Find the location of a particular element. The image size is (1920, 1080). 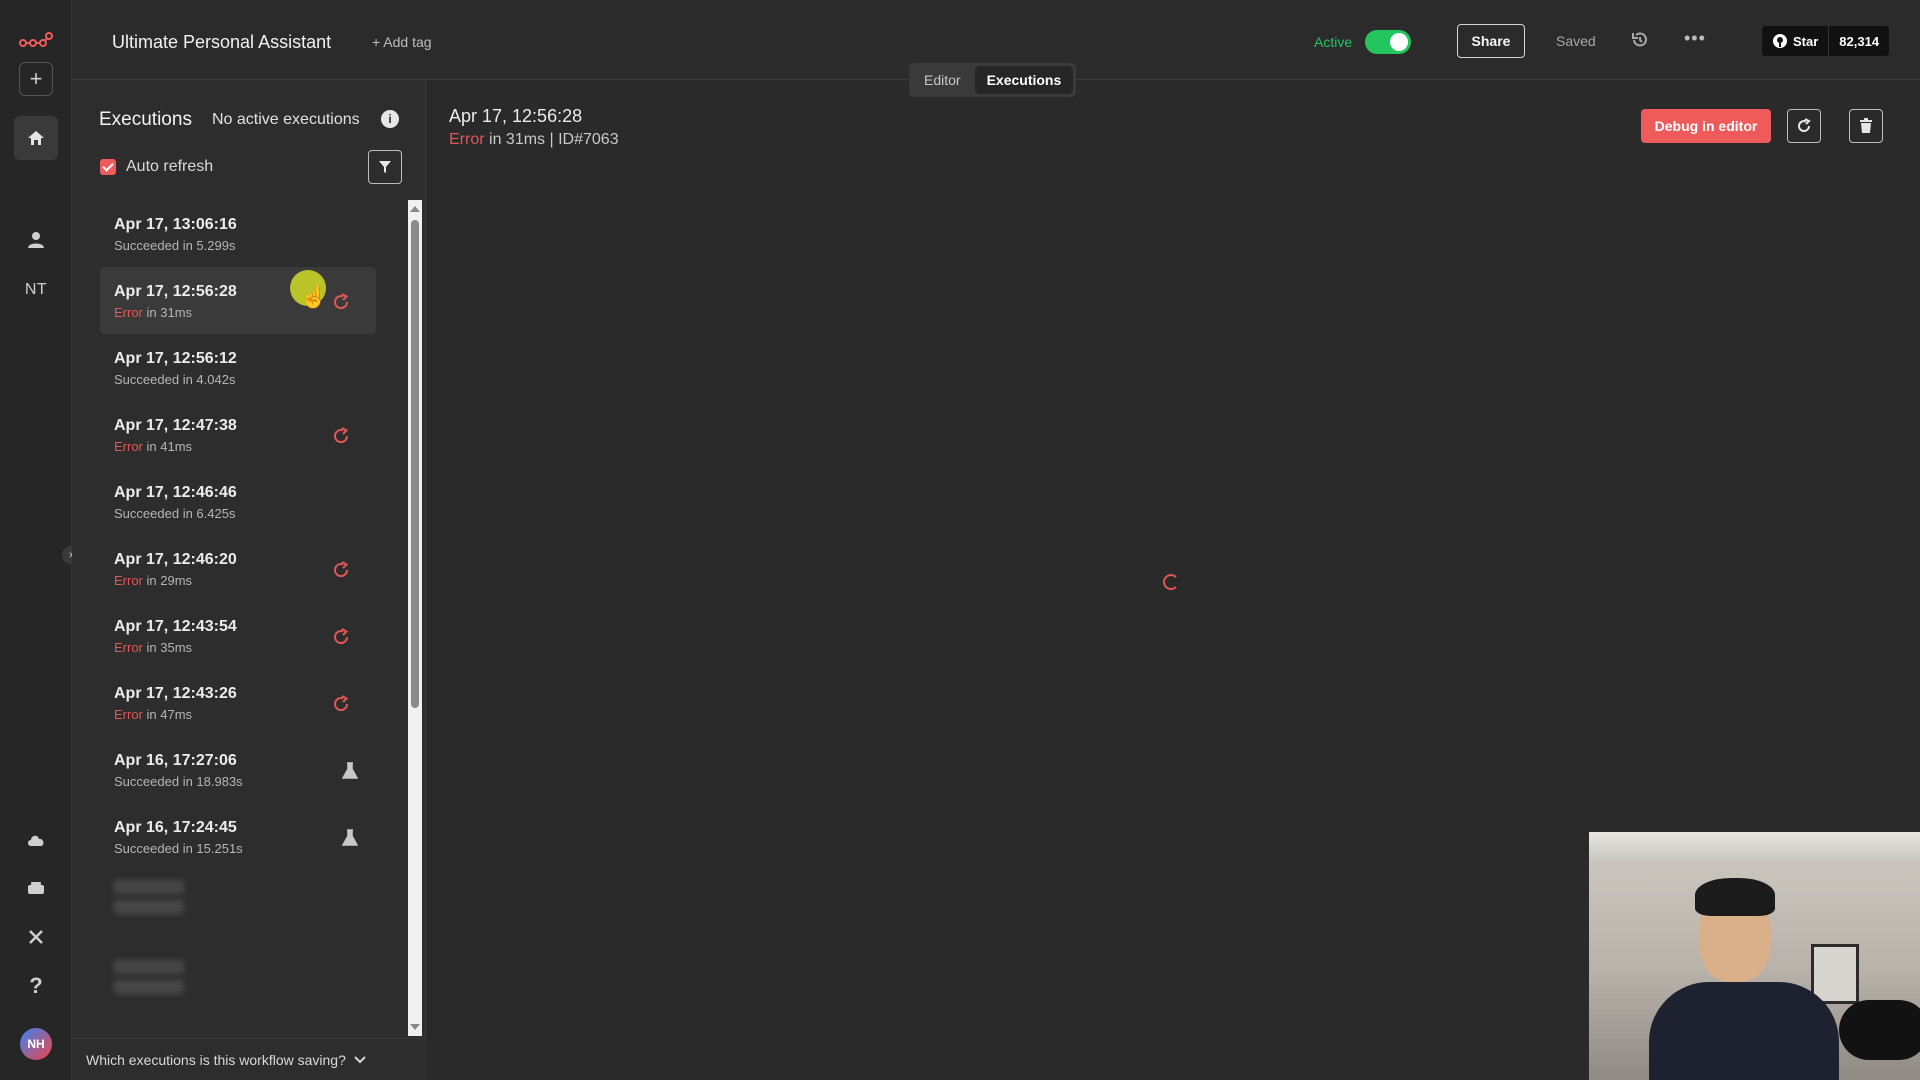

execution-id: ID#7063 is located at coordinates (588, 139).